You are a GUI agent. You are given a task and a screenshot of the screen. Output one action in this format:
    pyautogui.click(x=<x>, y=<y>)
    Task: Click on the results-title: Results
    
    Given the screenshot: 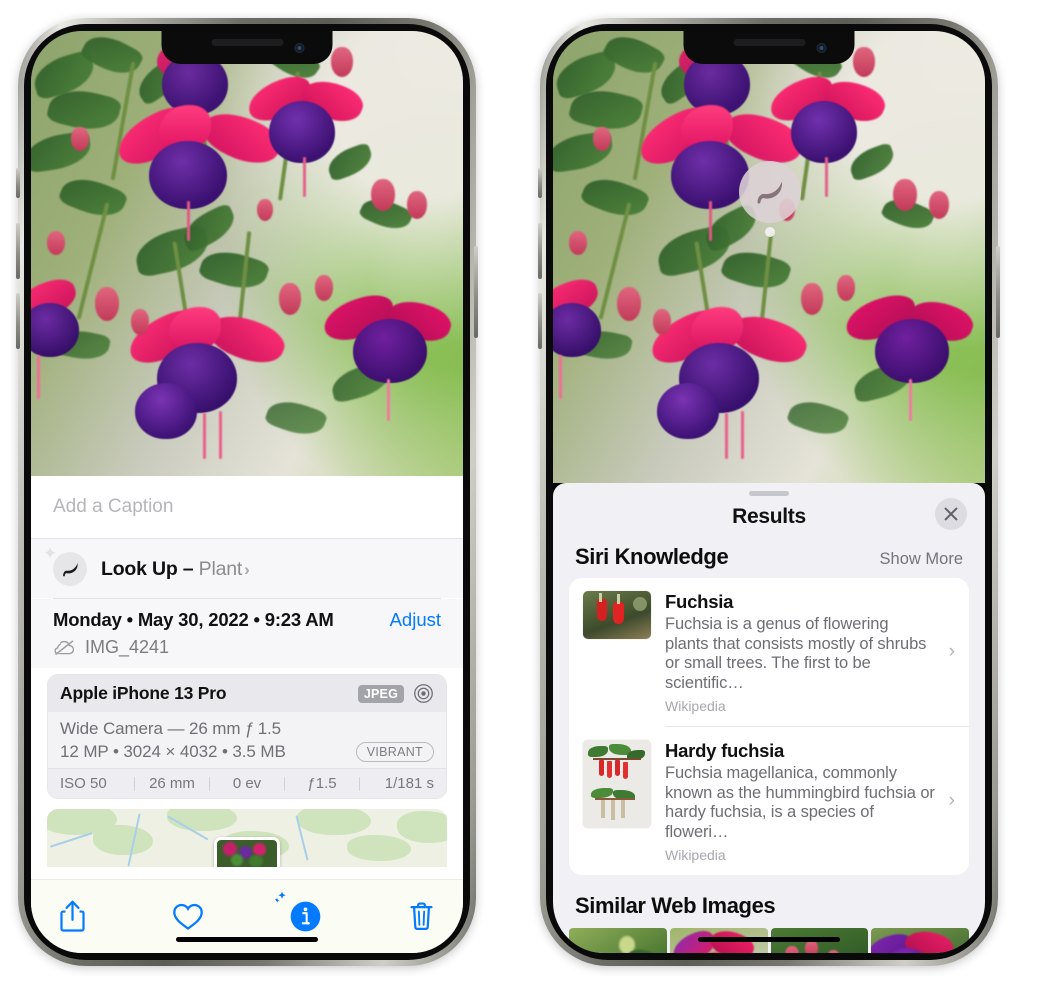 What is the action you would take?
    pyautogui.click(x=769, y=516)
    